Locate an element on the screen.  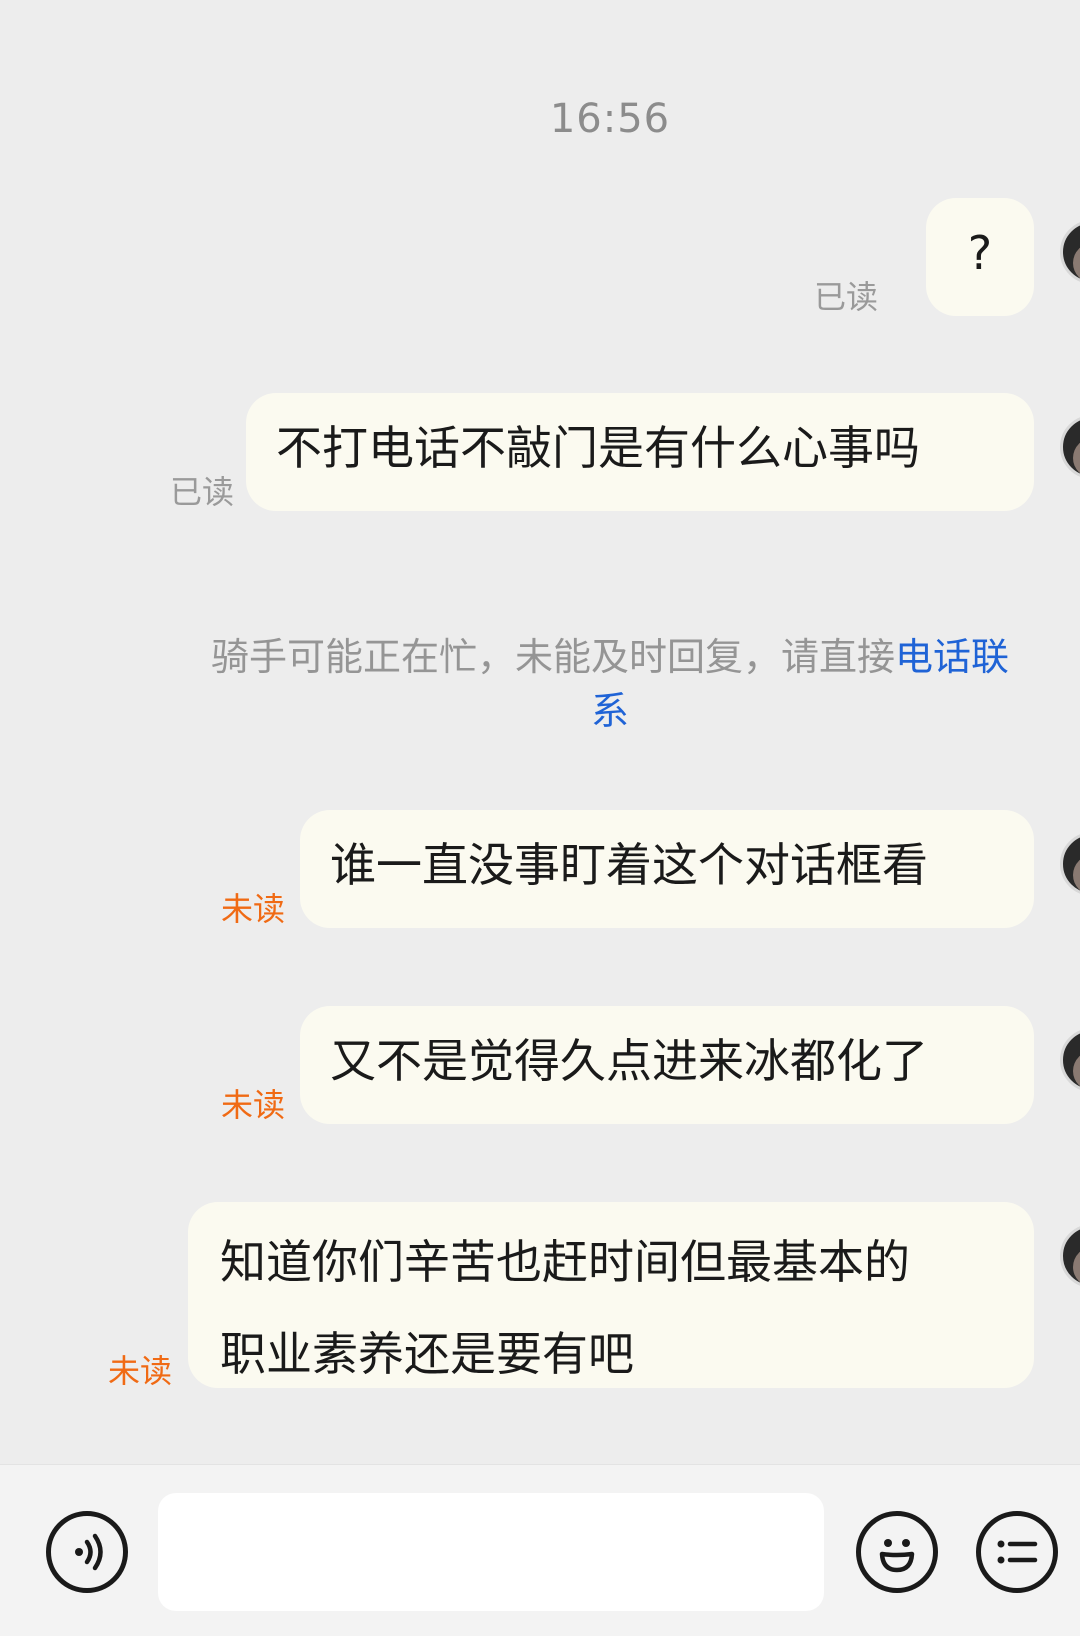
notice-text: 骑手可能正在忙，未能及时回复，请直接 is located at coordinates (552, 657).